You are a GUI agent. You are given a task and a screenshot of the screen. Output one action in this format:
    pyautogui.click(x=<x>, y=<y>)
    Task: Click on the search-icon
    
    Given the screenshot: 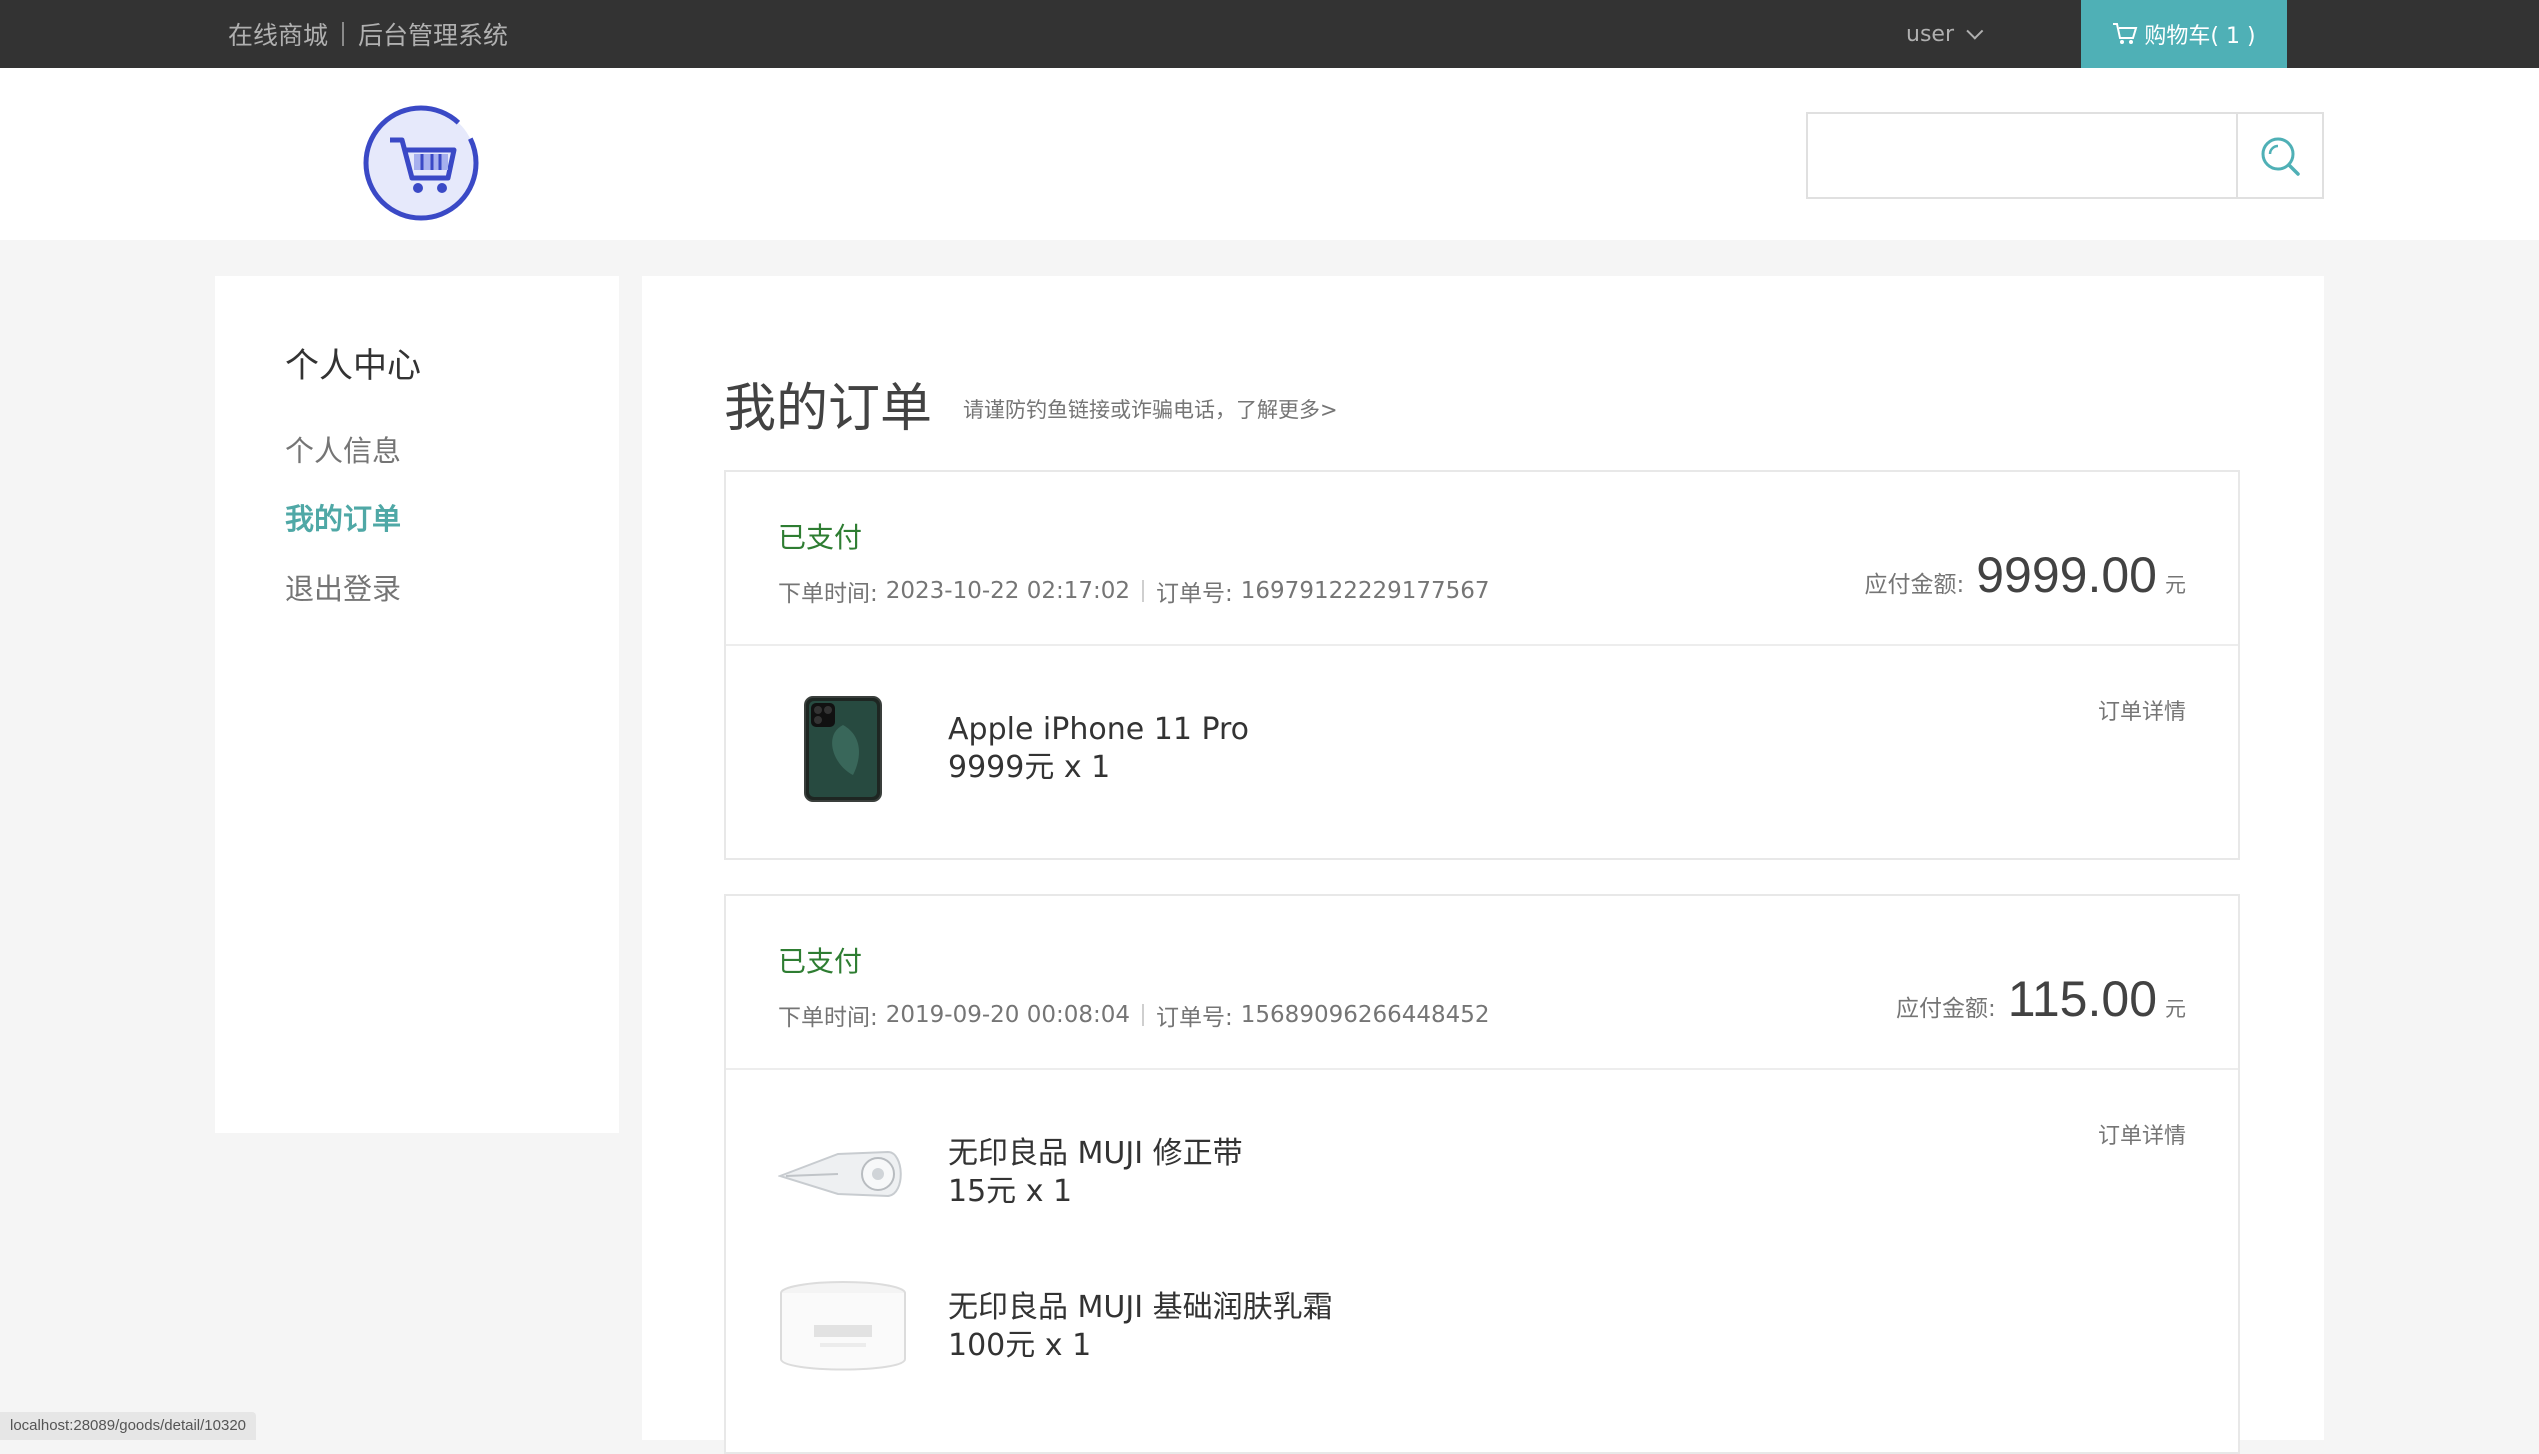 What is the action you would take?
    pyautogui.click(x=2280, y=156)
    